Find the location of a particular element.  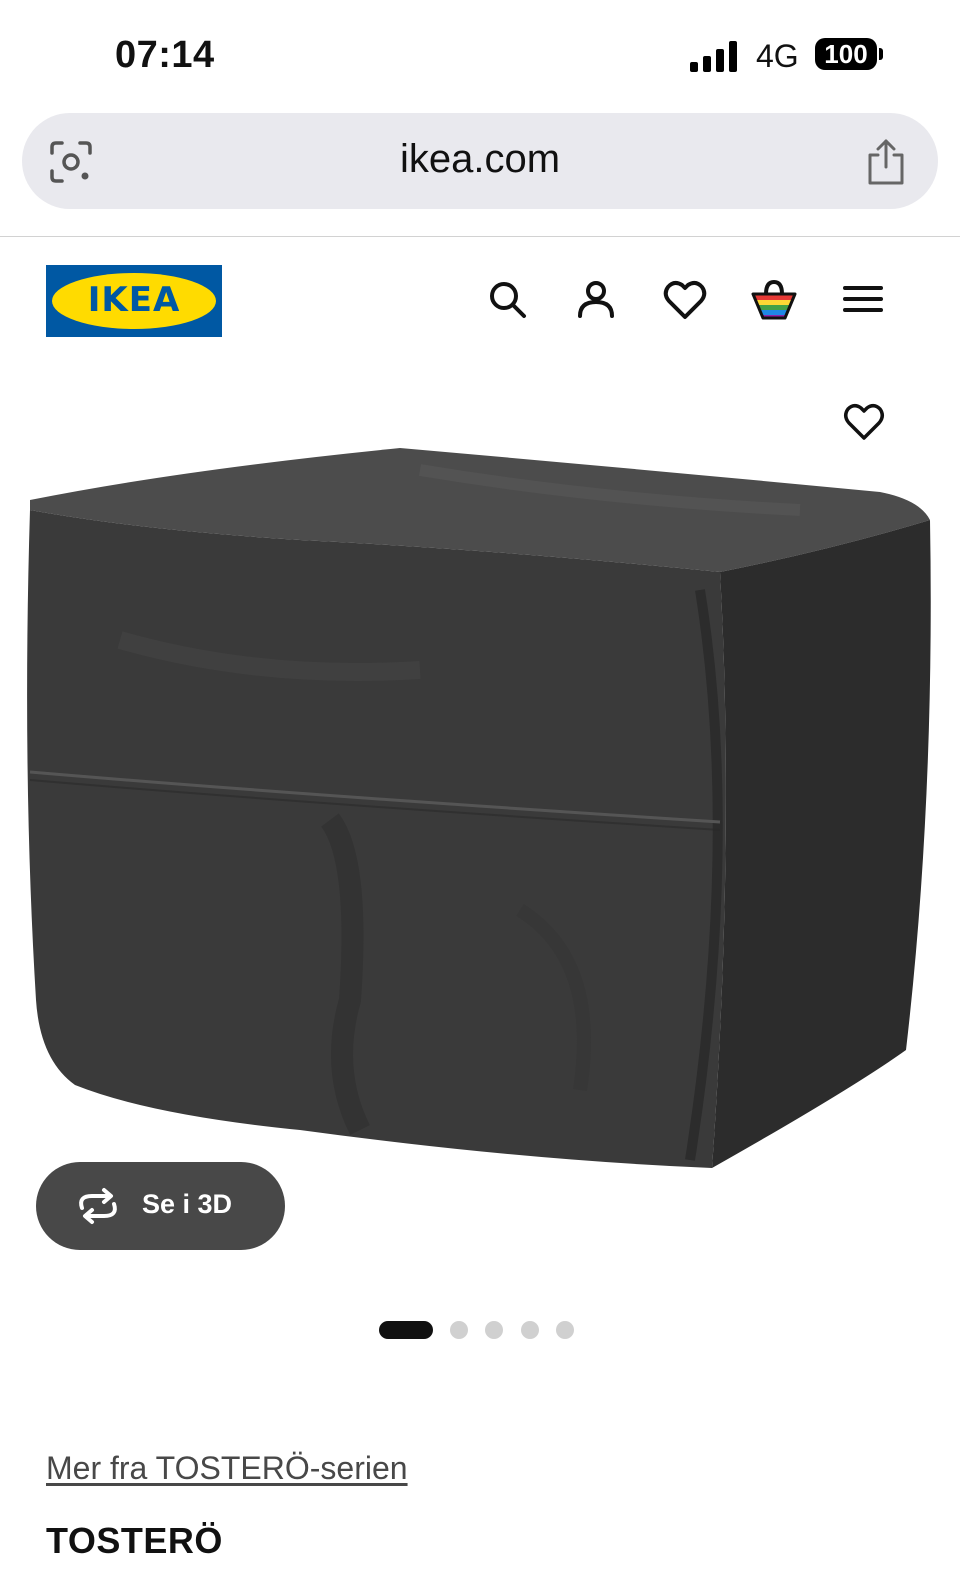

url-divider is located at coordinates (480, 236).